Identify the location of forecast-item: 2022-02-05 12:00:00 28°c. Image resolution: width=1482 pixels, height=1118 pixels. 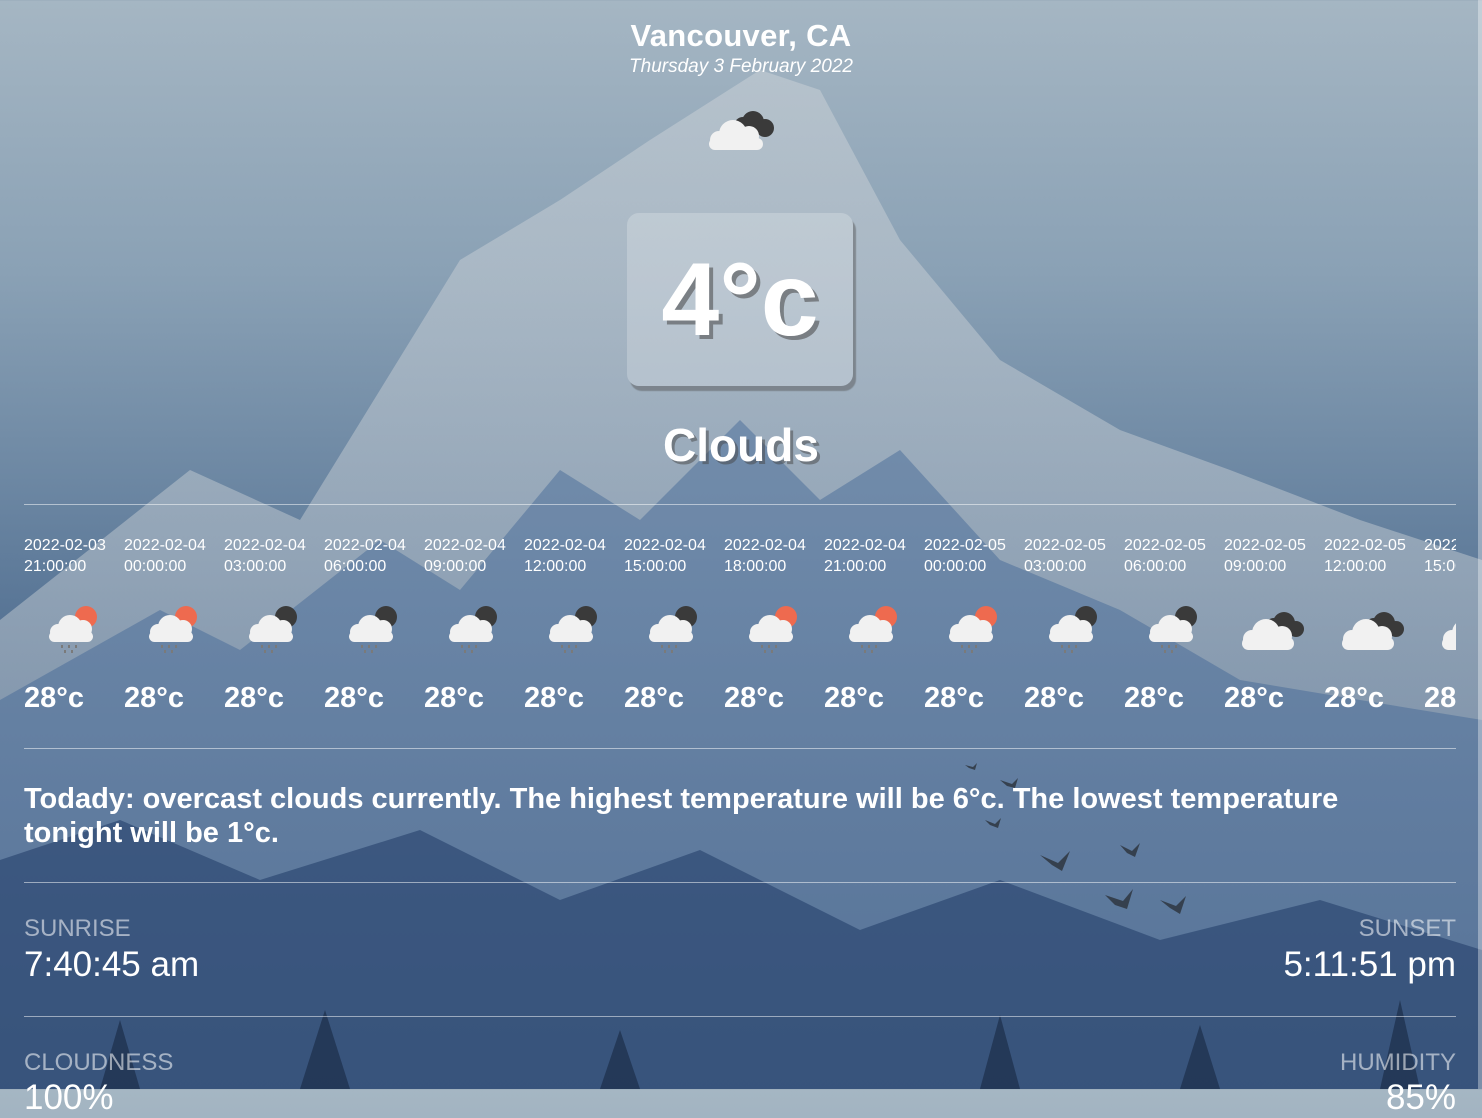
(1374, 635).